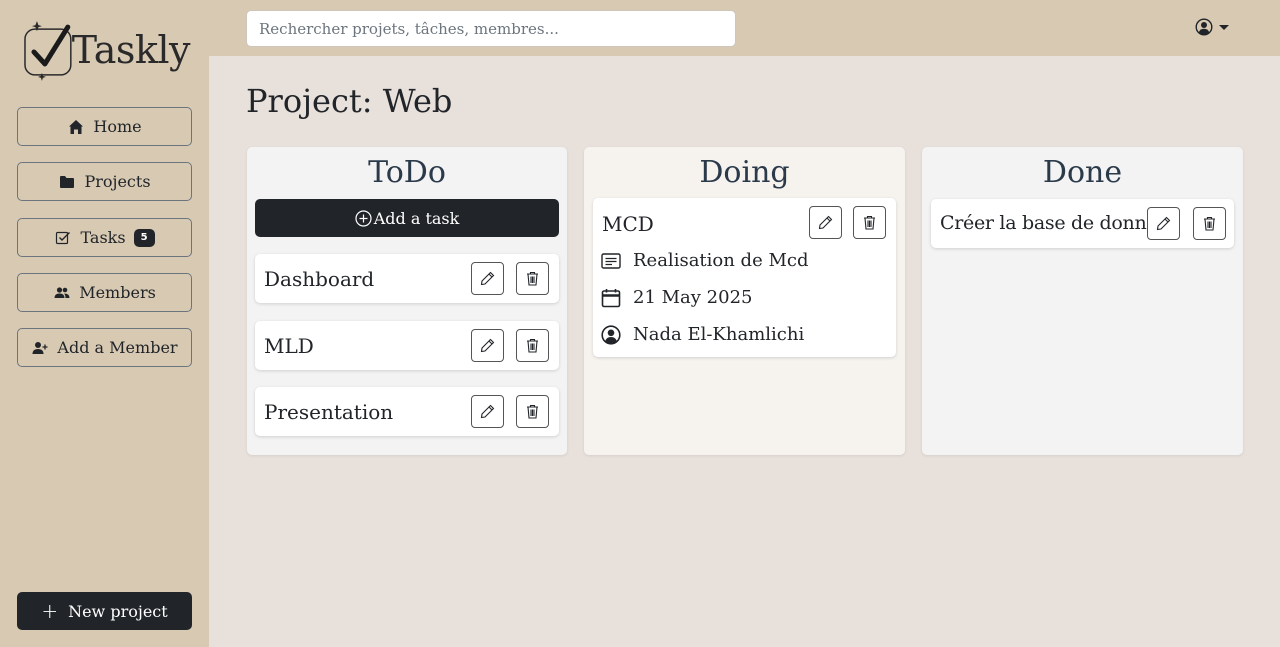 The image size is (1280, 647). I want to click on check-square-icon, so click(63, 238).